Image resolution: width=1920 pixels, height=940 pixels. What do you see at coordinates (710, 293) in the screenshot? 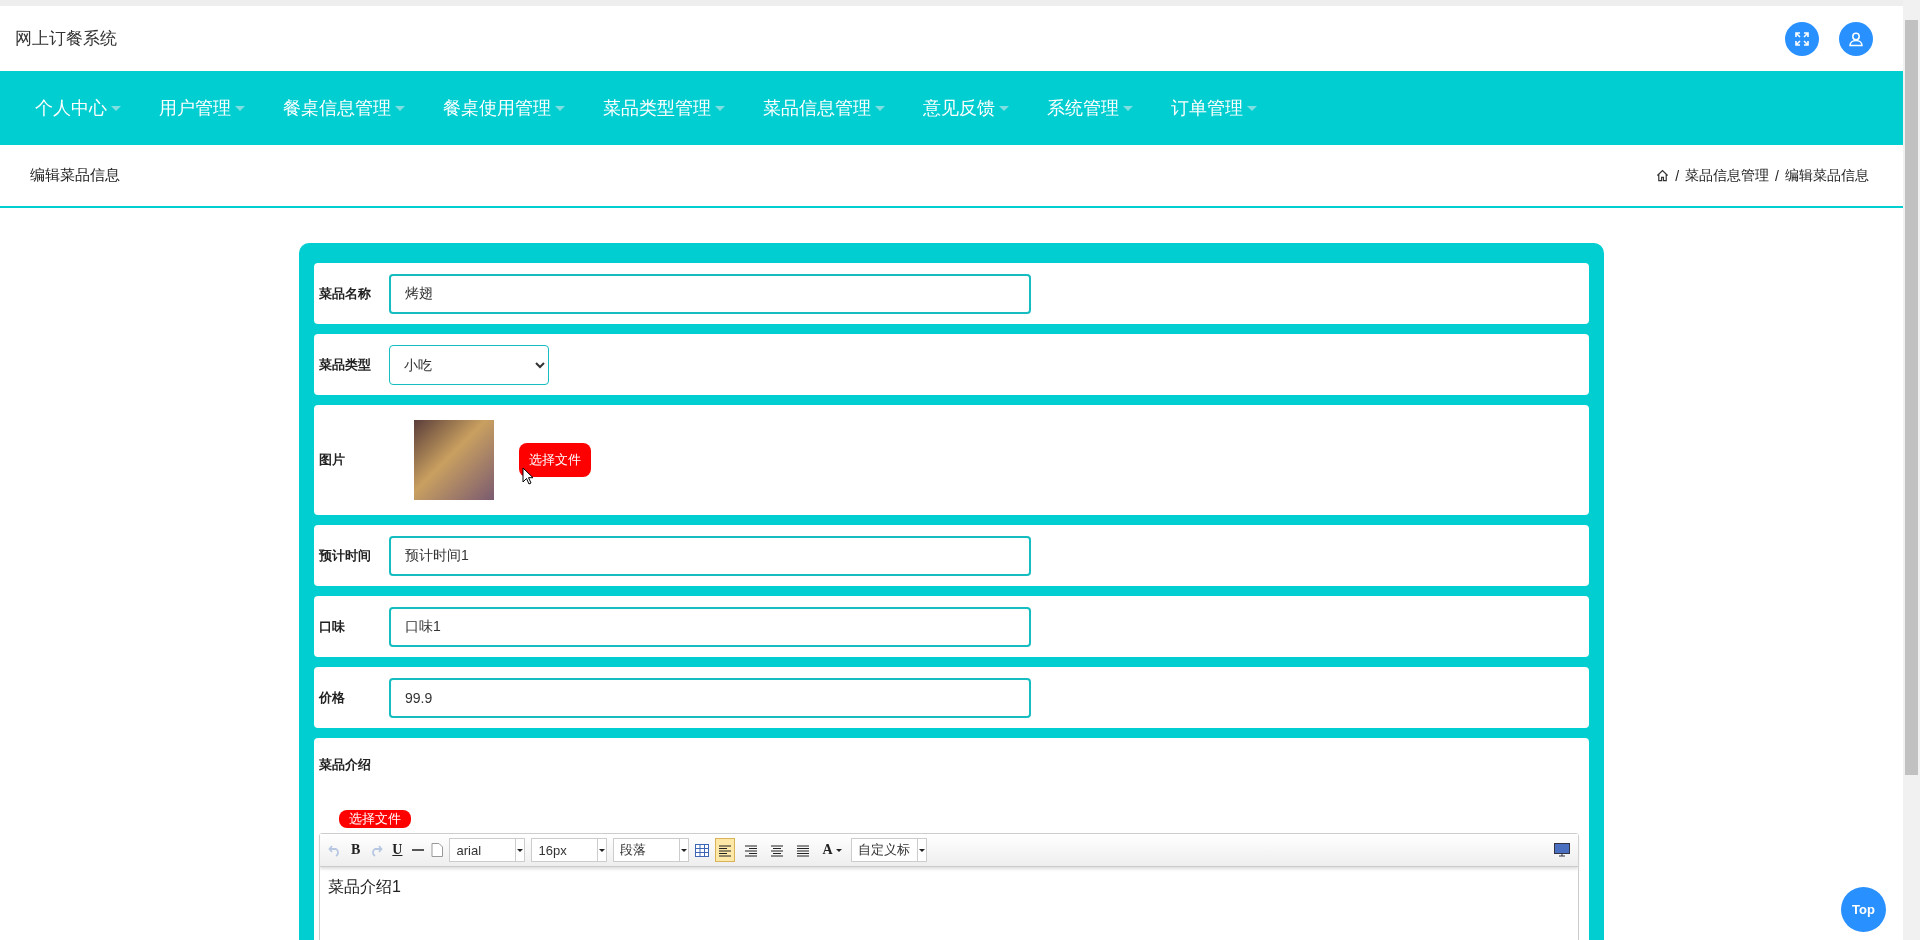
I see `text-field: 烤翅` at bounding box center [710, 293].